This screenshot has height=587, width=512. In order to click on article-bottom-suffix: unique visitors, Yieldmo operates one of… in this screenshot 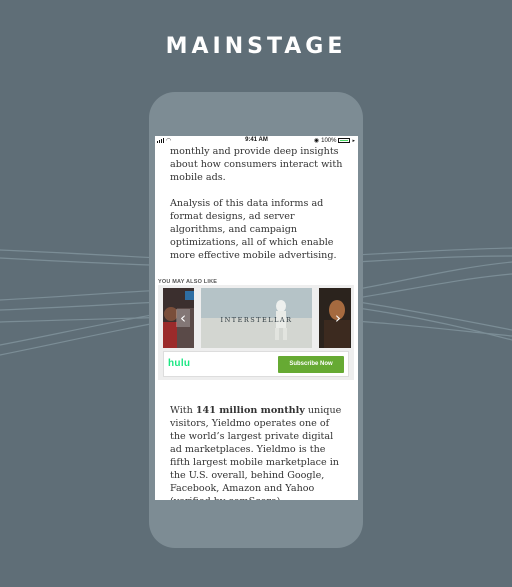, I will do `click(256, 452)`.